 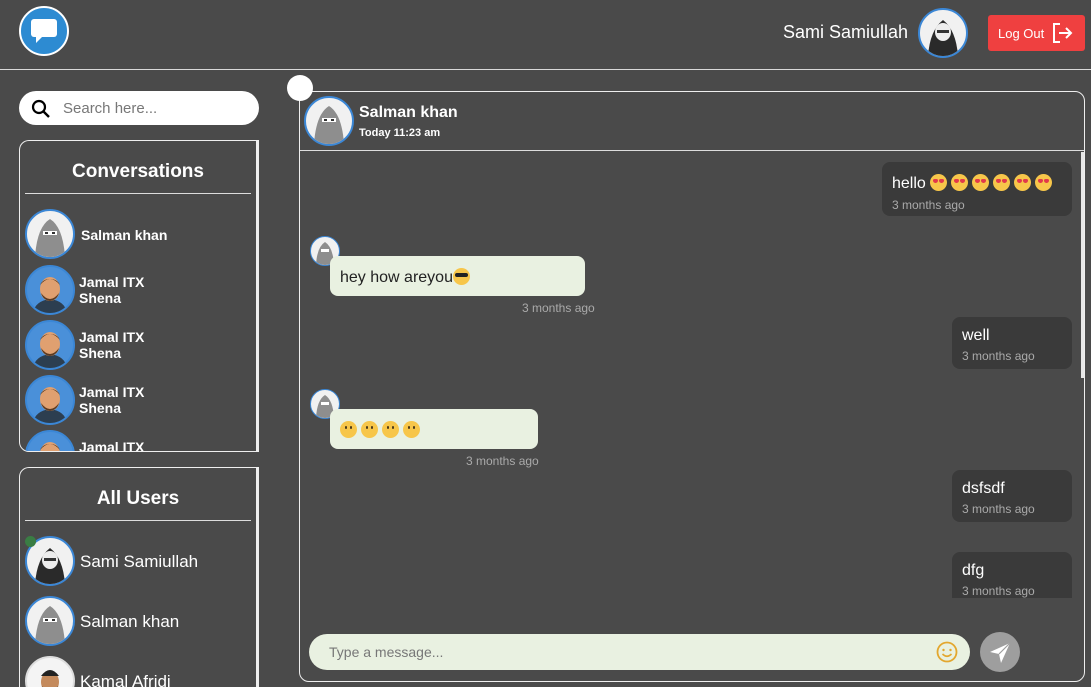 I want to click on message-text: dfg, so click(x=973, y=570).